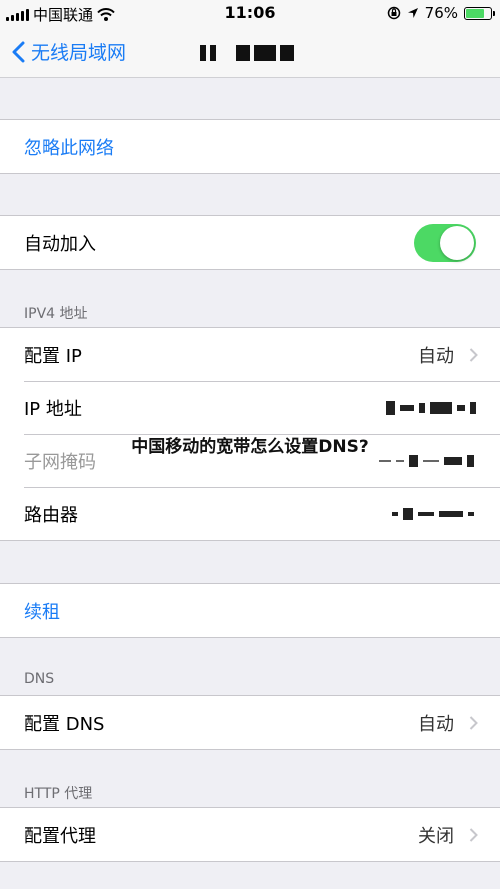  I want to click on back-button: 无线局域网, so click(69, 51).